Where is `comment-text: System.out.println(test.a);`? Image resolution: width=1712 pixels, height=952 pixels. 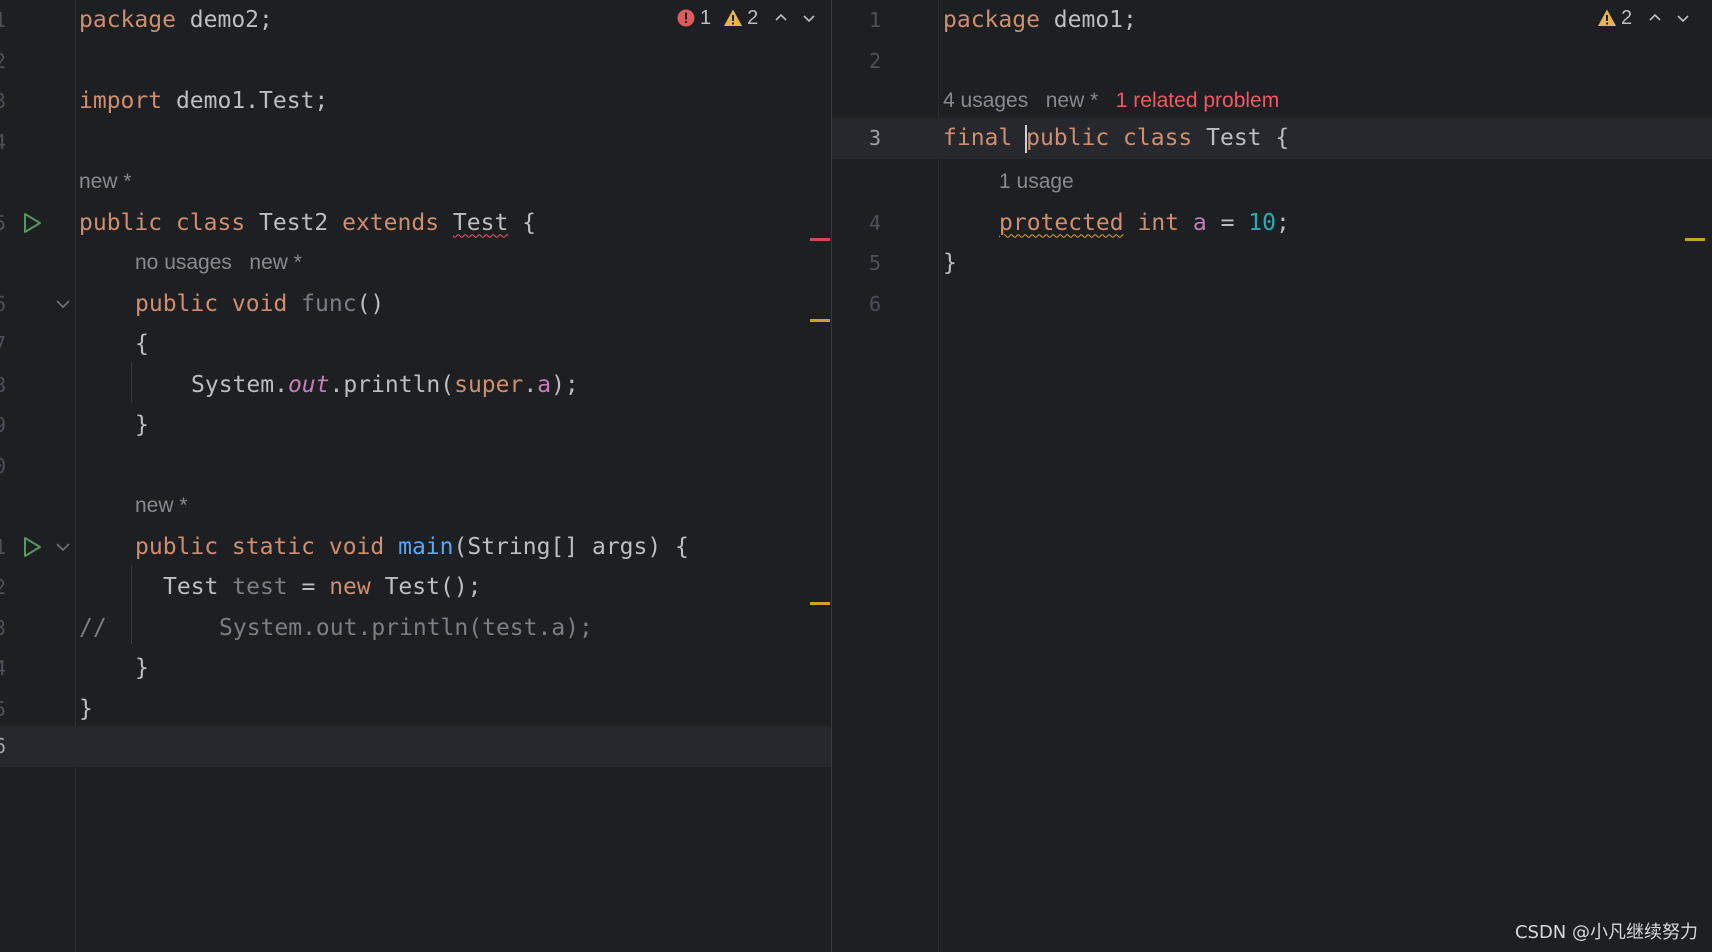 comment-text: System.out.println(test.a); is located at coordinates (406, 628).